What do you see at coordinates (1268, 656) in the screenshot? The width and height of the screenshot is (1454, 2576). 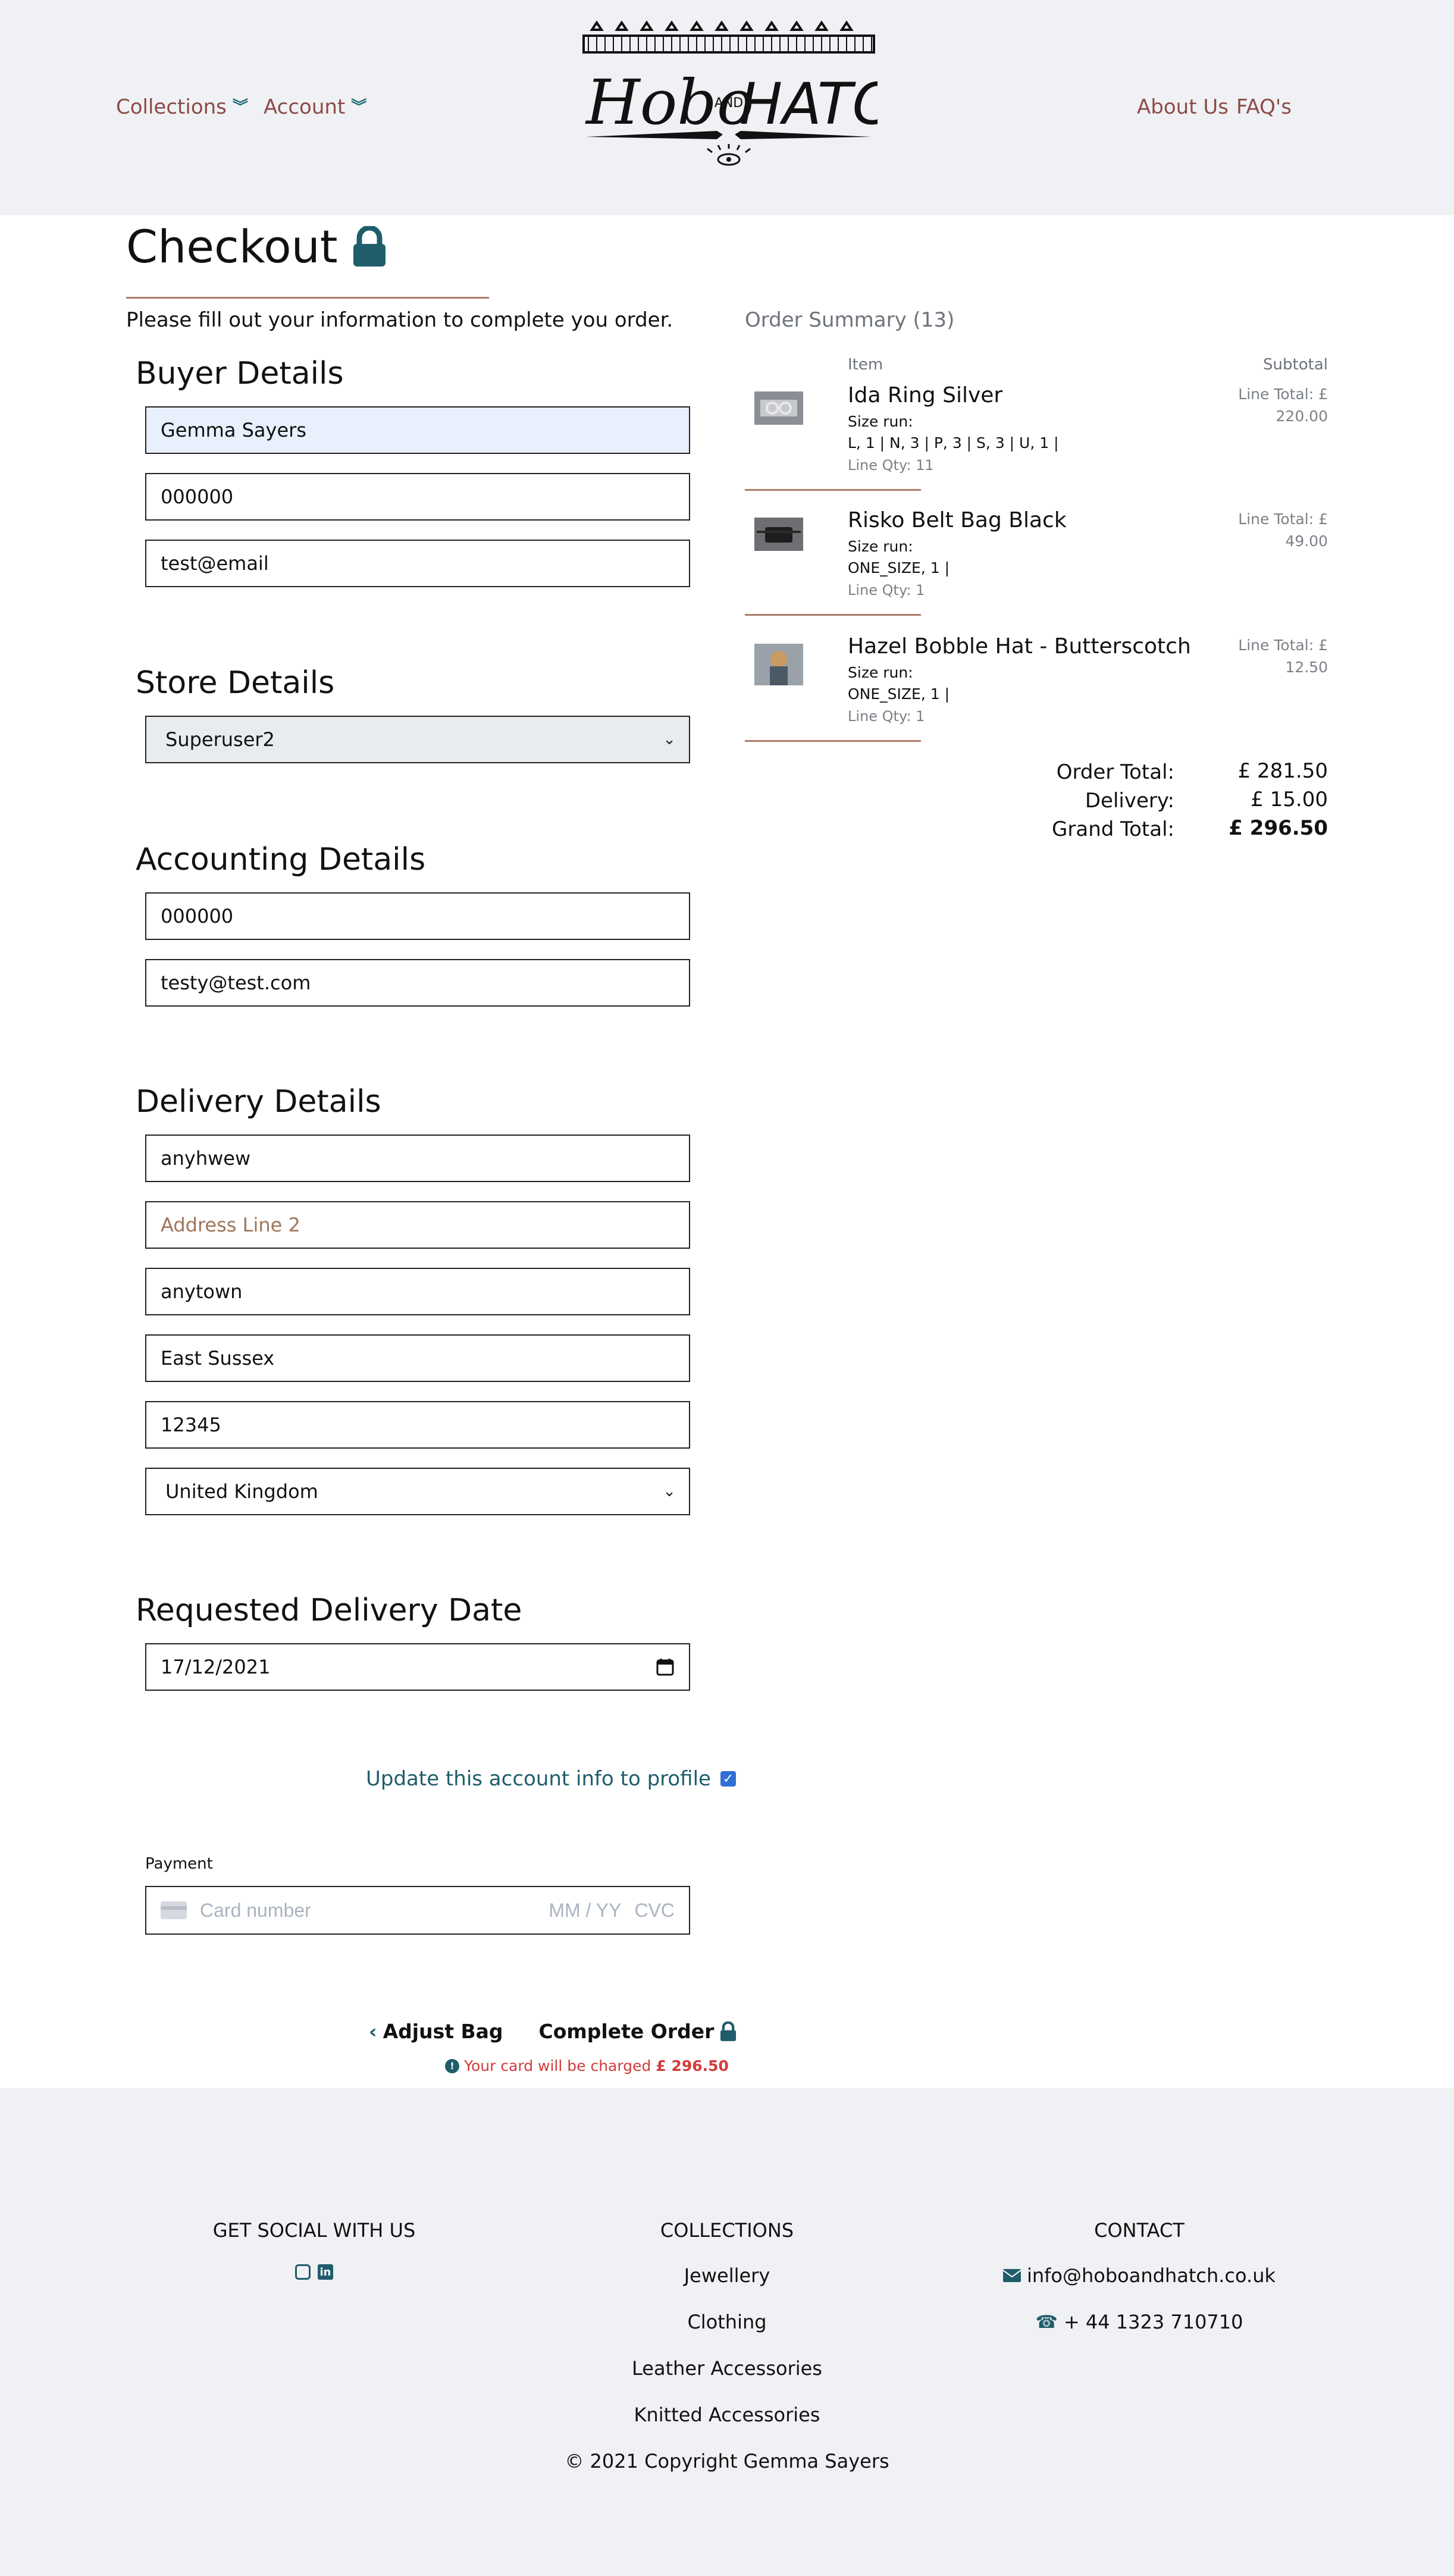 I see `line-total: Line Total: £ 12.50` at bounding box center [1268, 656].